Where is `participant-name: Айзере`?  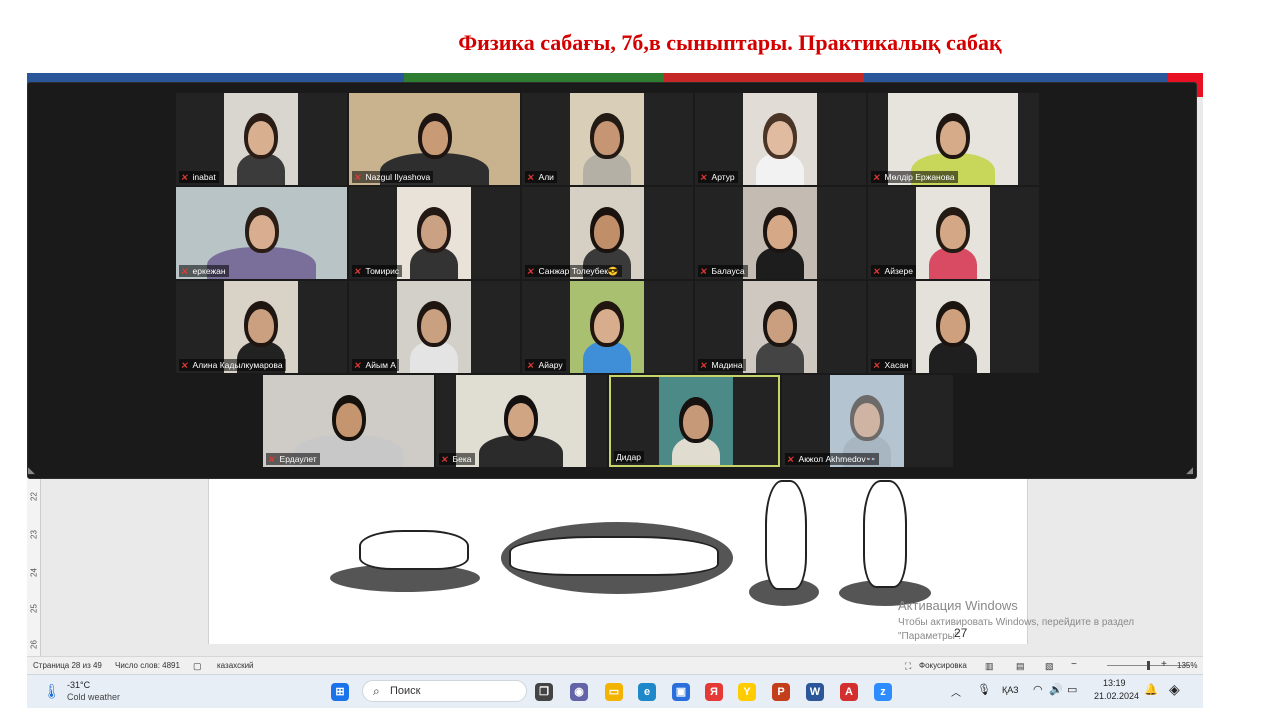 participant-name: Айзере is located at coordinates (898, 271).